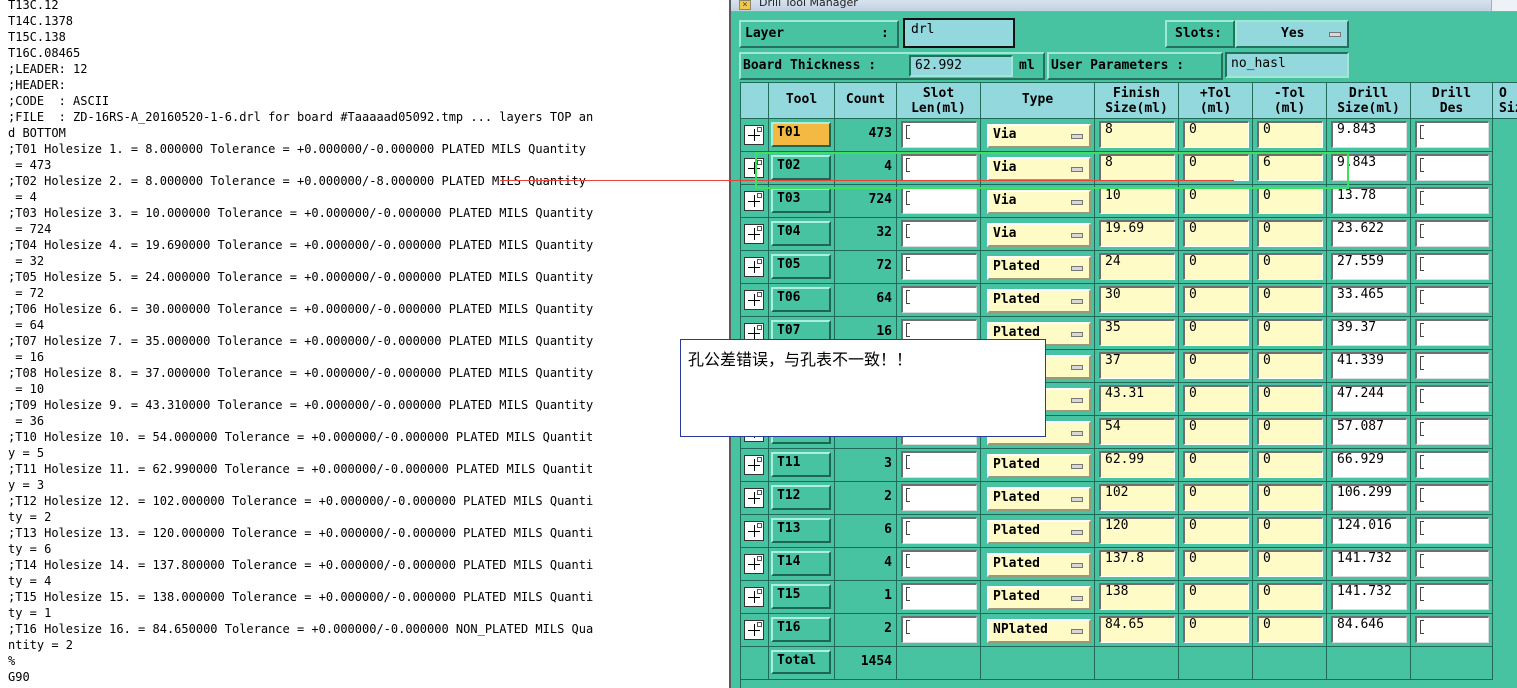  I want to click on finish-size-input: 62.99, so click(1137, 464).